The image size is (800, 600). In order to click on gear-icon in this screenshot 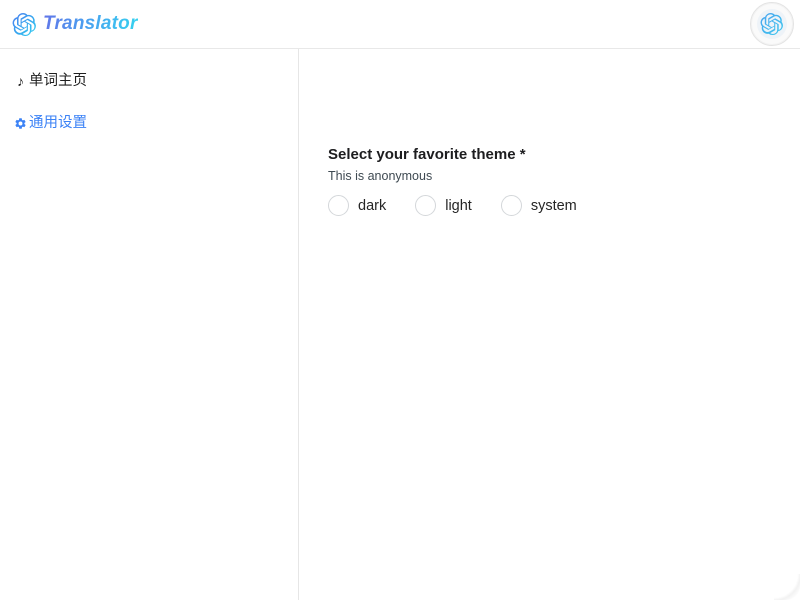, I will do `click(20, 123)`.